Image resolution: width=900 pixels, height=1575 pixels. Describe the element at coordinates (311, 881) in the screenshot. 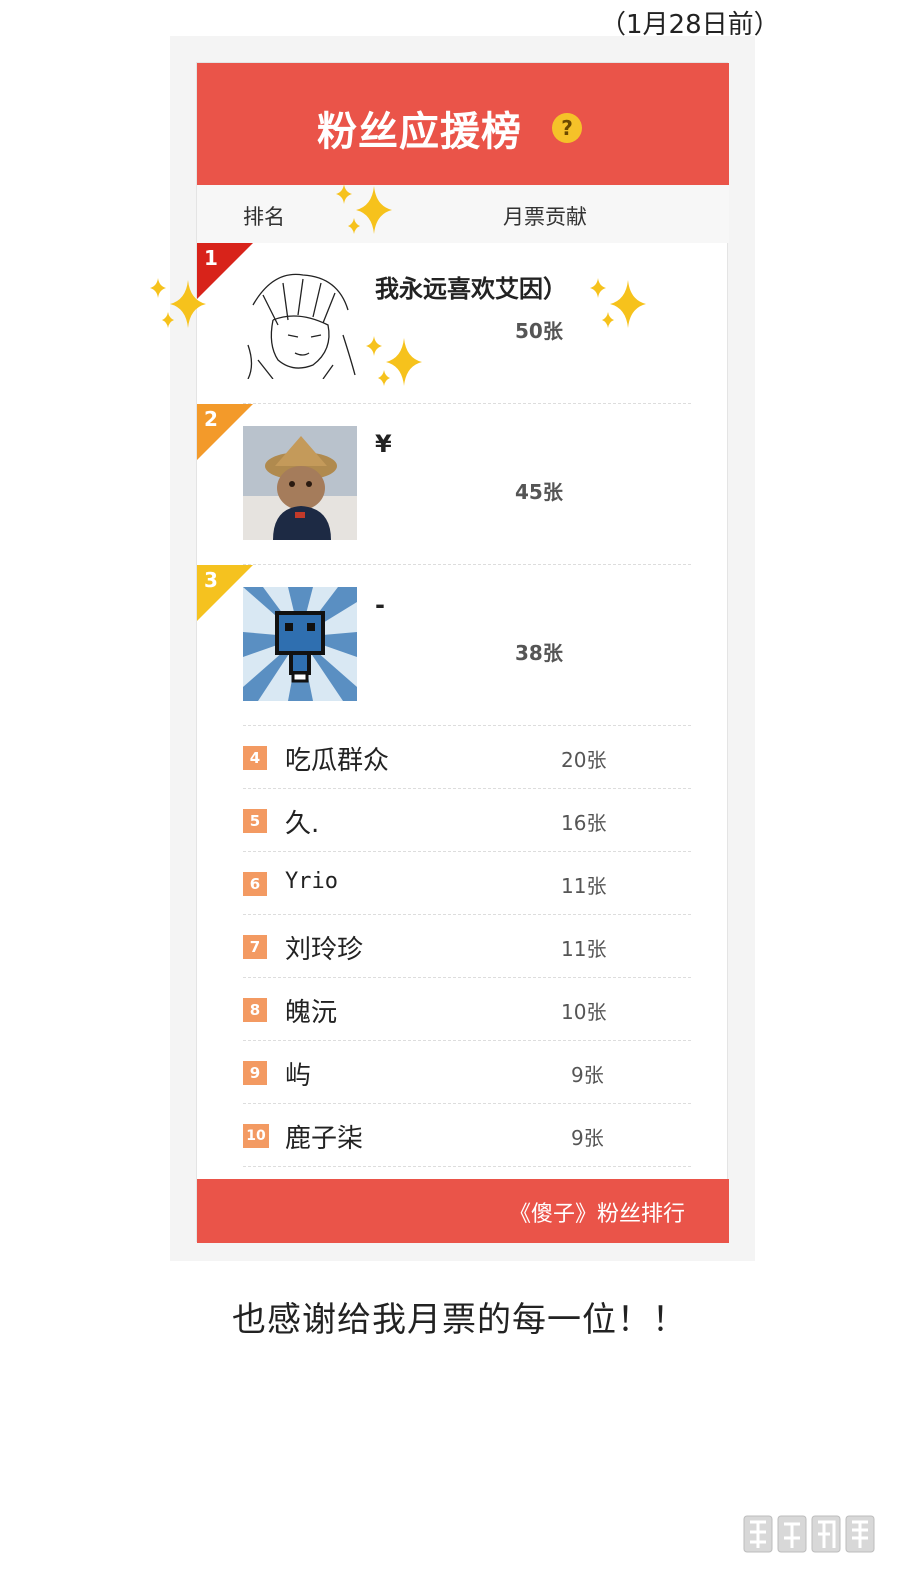

I see `fan-name: Yrio` at that location.